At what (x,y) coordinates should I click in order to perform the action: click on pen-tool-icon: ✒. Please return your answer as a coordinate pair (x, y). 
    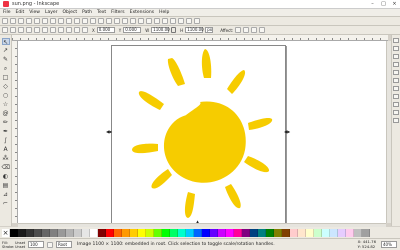
    Looking at the image, I should click on (6, 131).